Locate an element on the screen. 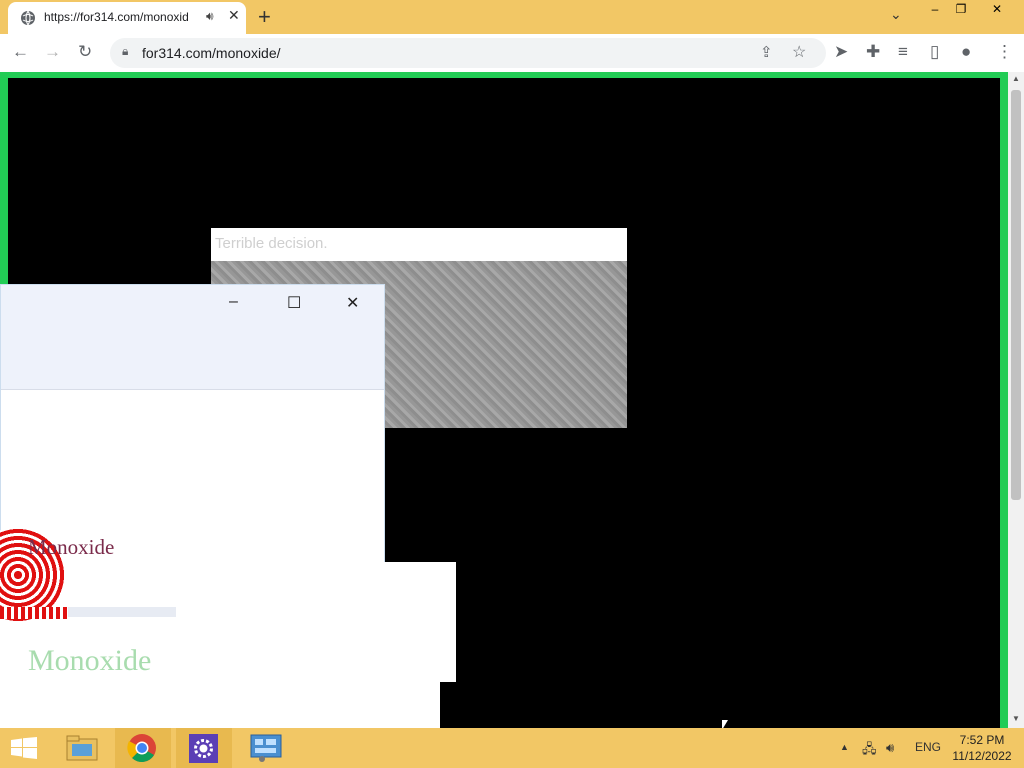 The height and width of the screenshot is (768, 1024). ghost-window: – ☐ ✕ is located at coordinates (192, 430).